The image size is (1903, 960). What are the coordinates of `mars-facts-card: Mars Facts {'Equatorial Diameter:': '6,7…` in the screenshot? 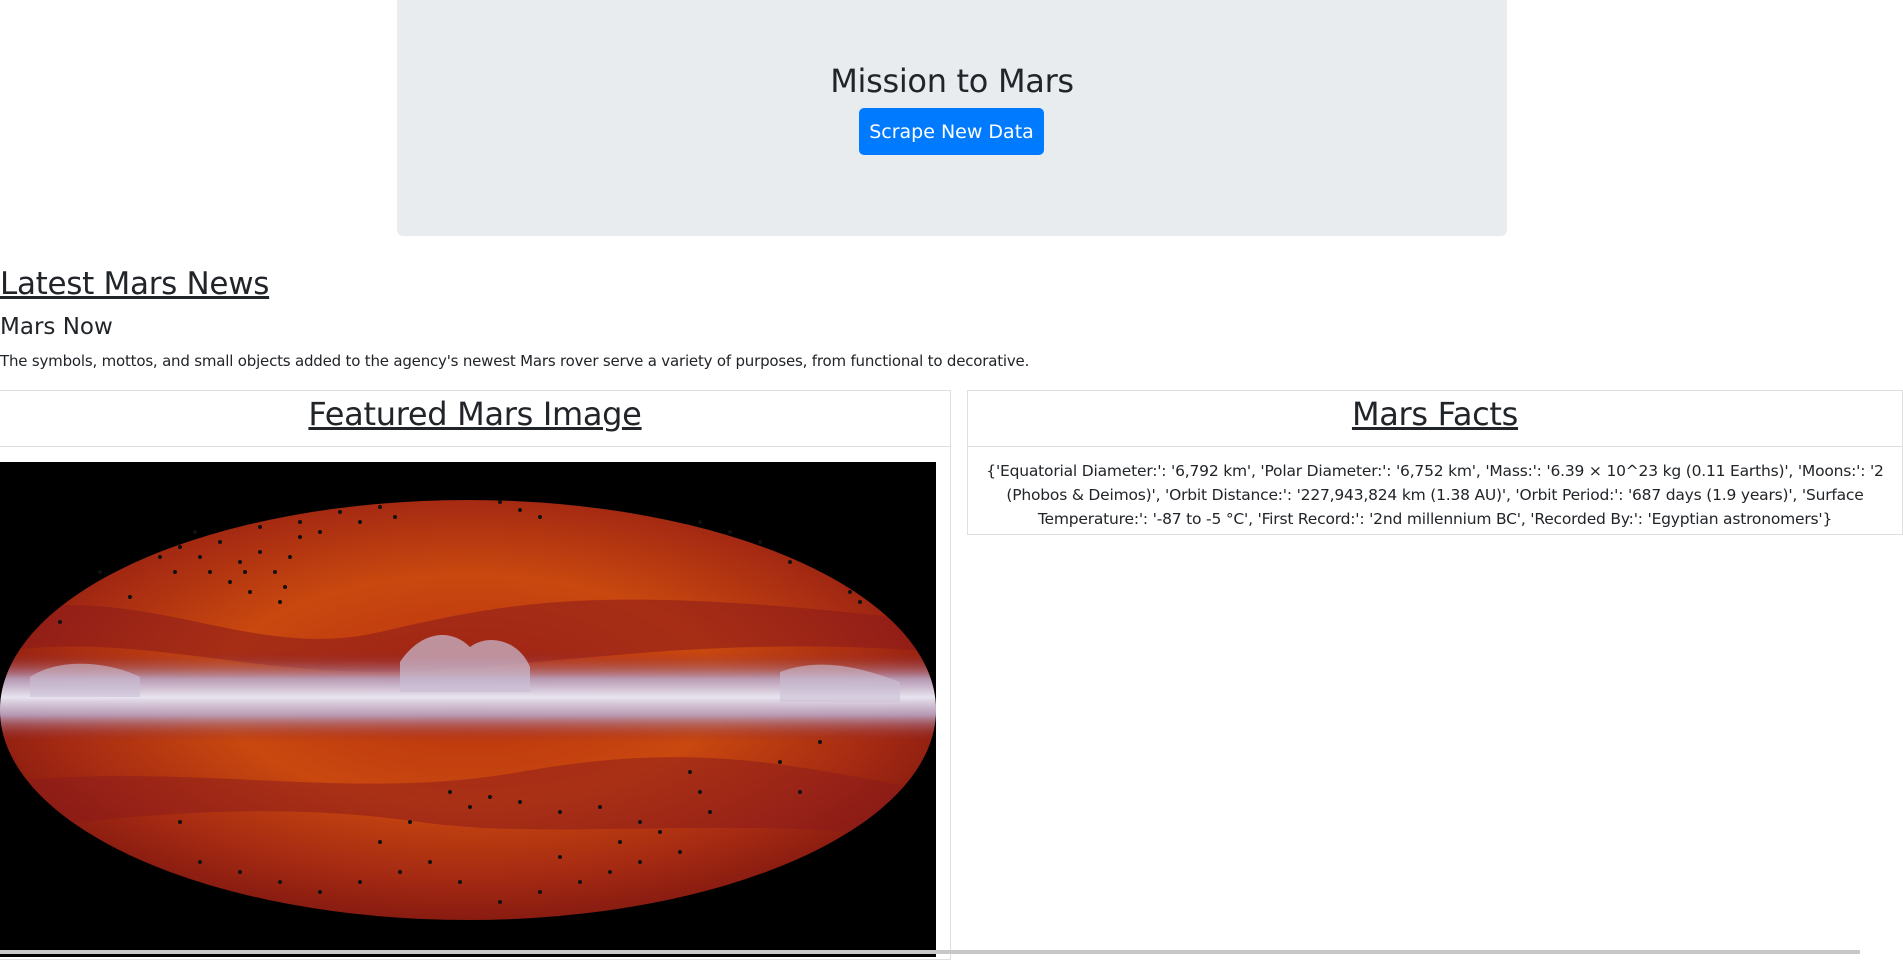 It's located at (1435, 462).